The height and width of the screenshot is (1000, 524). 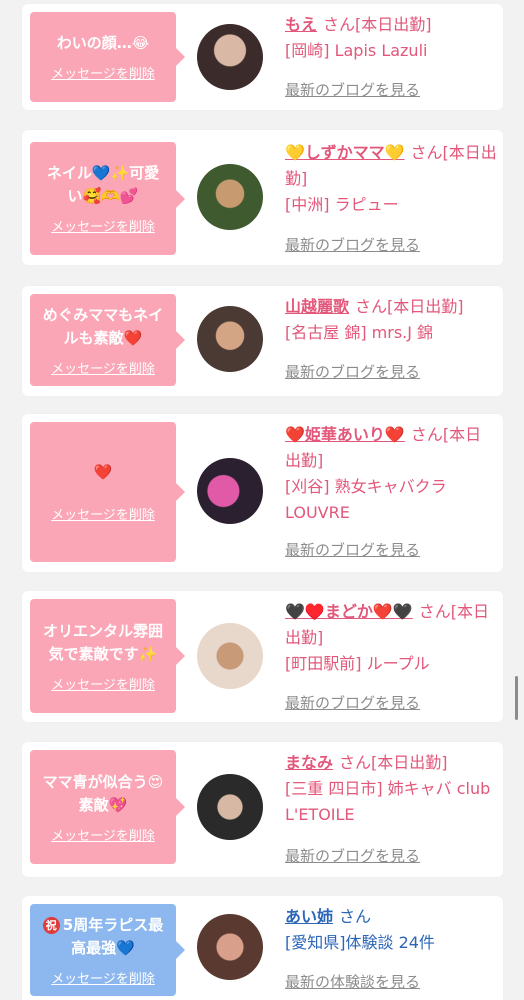 What do you see at coordinates (391, 38) in the screenshot?
I see `profile-info: もえ さん[本日出勤] [岡崎] Lapis Lazuli` at bounding box center [391, 38].